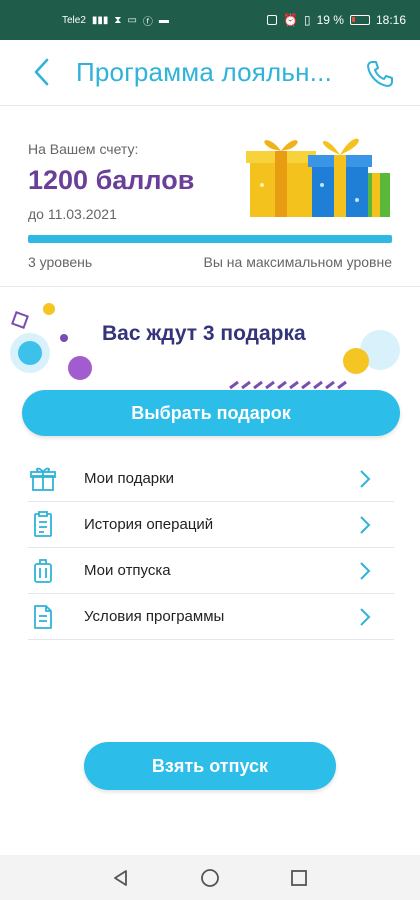 The width and height of the screenshot is (420, 900). I want to click on circle-home-icon, so click(210, 878).